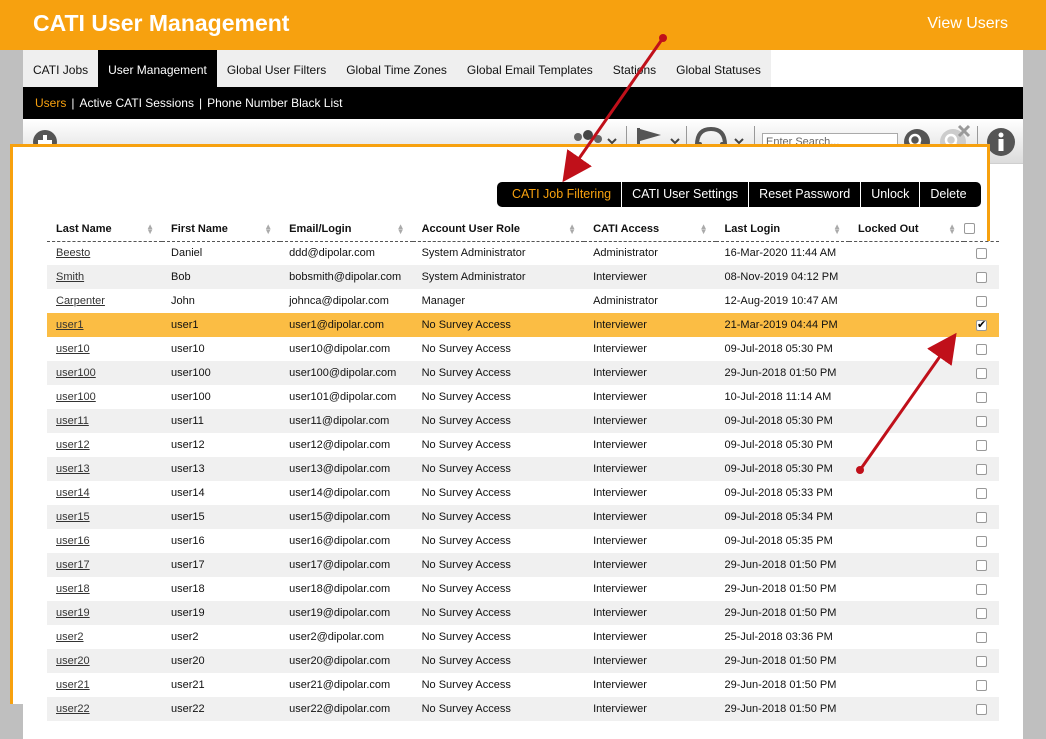 The height and width of the screenshot is (739, 1046). I want to click on user-link: Beesto, so click(73, 253).